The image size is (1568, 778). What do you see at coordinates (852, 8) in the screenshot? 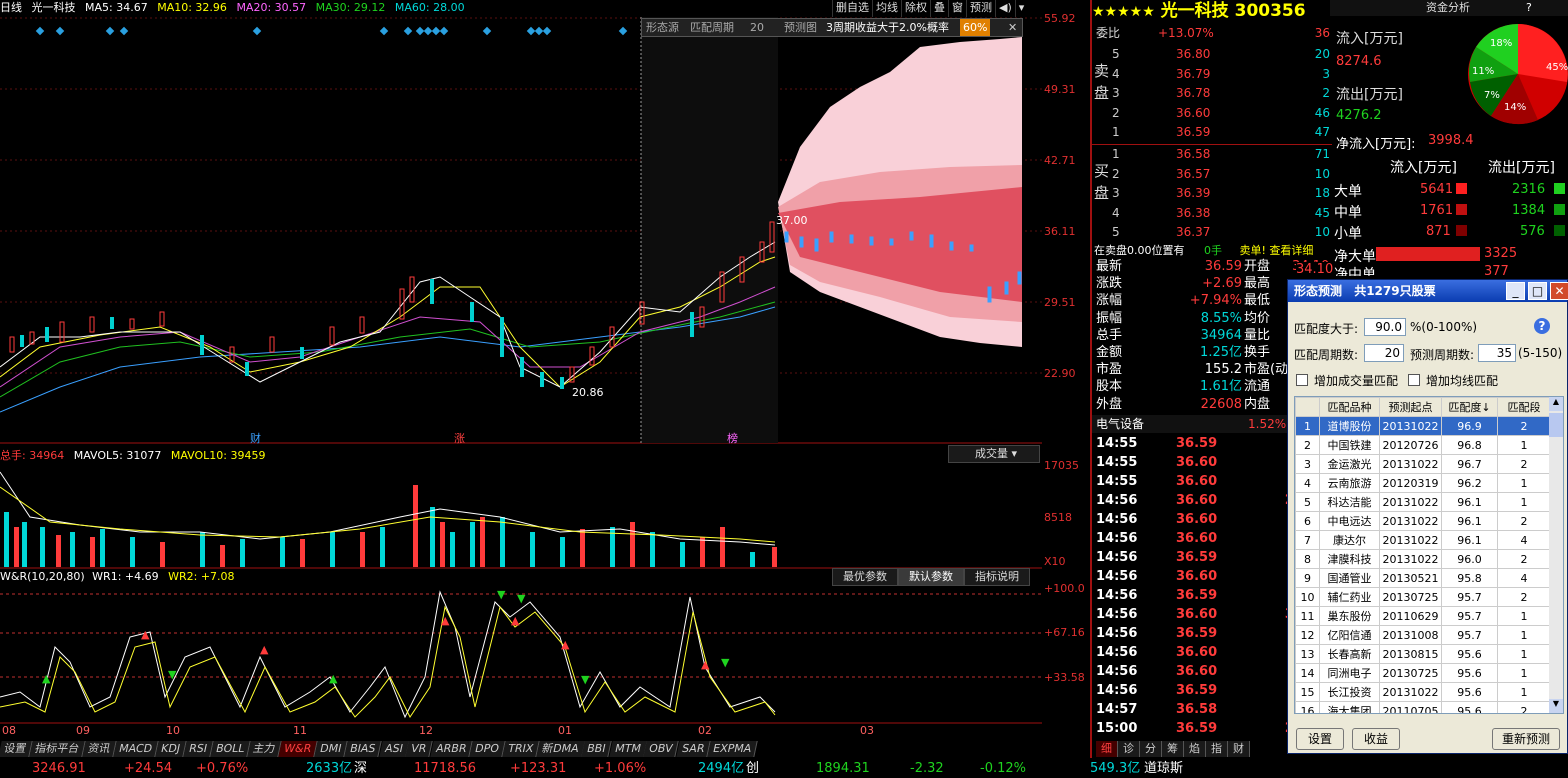
I see `toolbar-remove-fav: 删自选` at bounding box center [852, 8].